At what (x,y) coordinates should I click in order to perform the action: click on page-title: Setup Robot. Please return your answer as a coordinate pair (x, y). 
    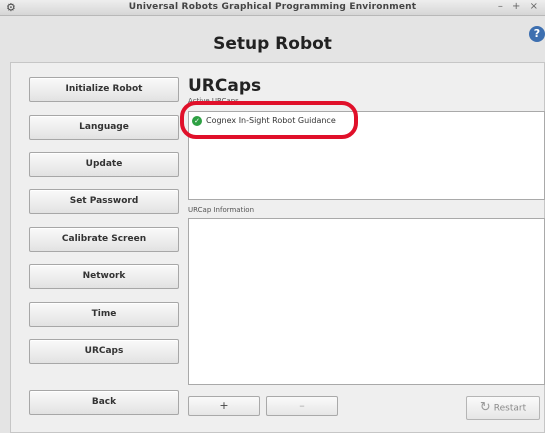
    Looking at the image, I should click on (272, 44).